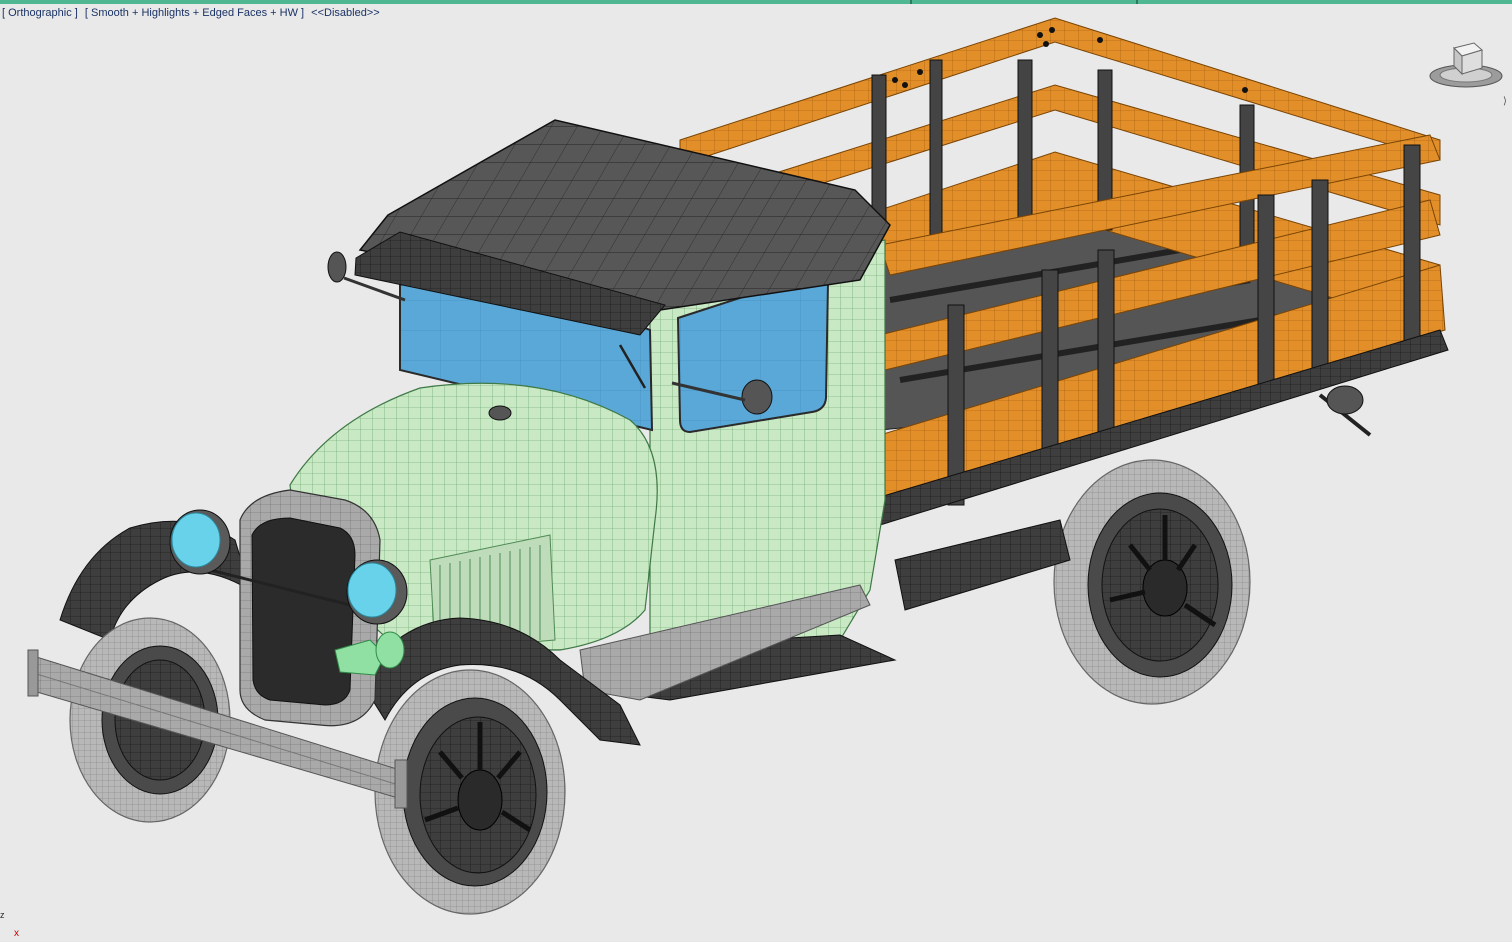 The image size is (1512, 942). What do you see at coordinates (1505, 101) in the screenshot?
I see `viewport-edge-marker: ⟩` at bounding box center [1505, 101].